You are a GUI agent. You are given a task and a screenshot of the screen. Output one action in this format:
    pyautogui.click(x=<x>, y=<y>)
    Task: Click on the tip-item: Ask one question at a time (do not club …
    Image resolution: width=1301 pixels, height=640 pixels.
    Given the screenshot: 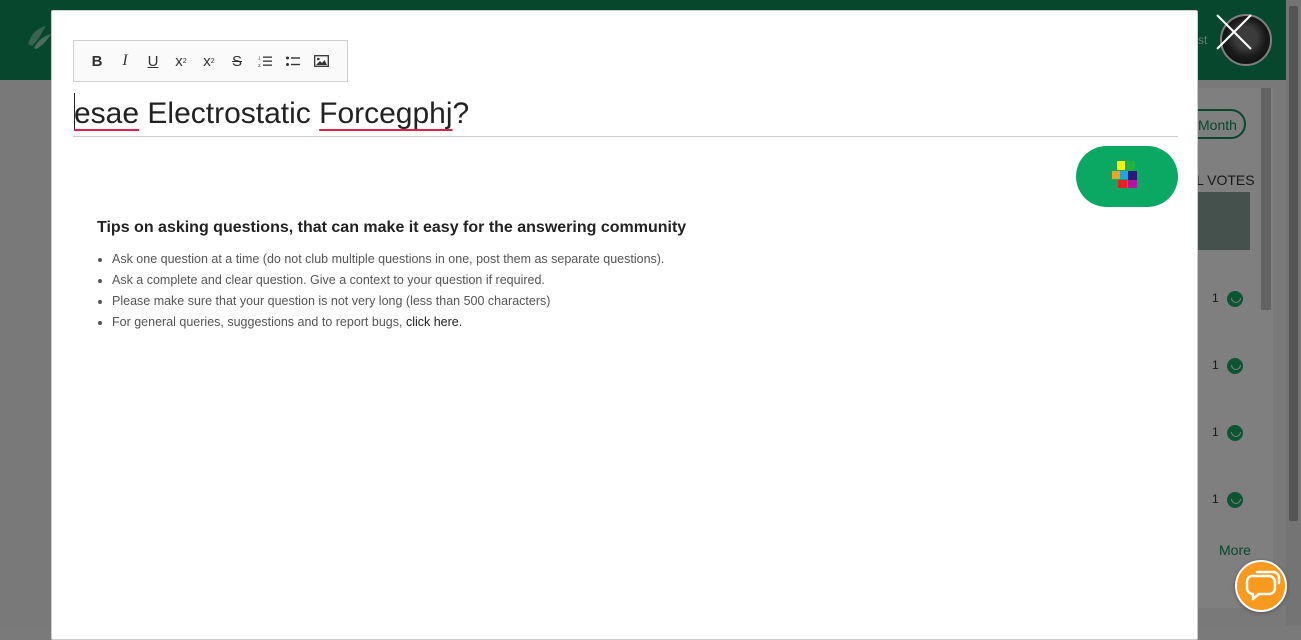 What is the action you would take?
    pyautogui.click(x=388, y=261)
    